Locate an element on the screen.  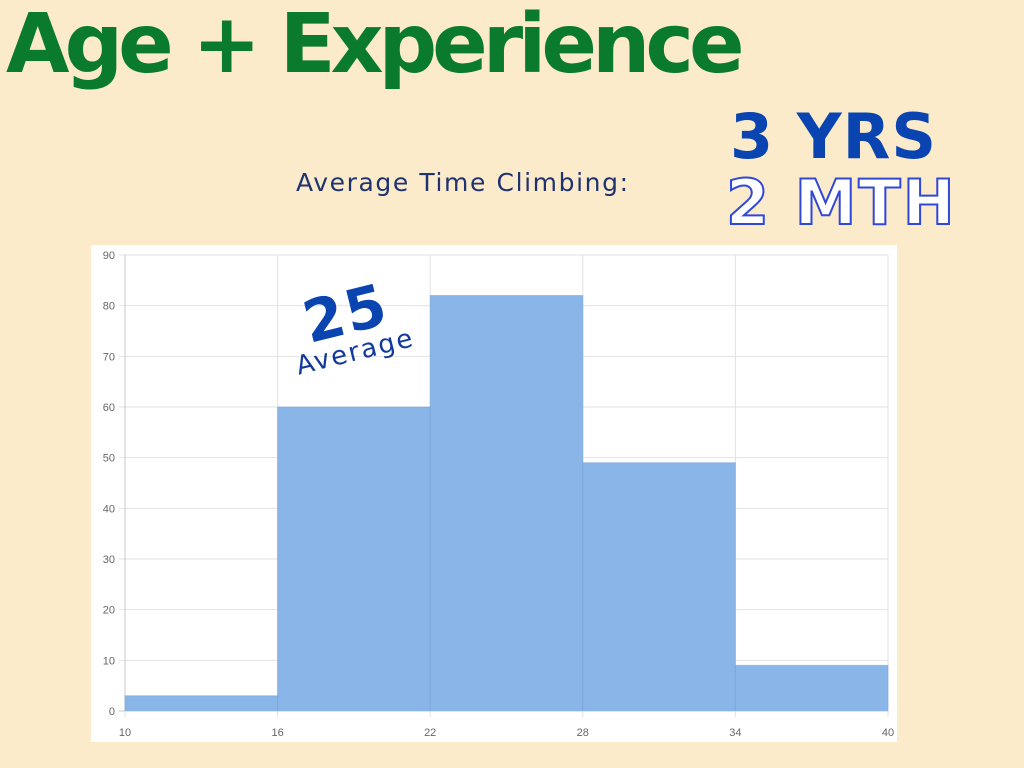
average-years-value: 3 YRS is located at coordinates (834, 136).